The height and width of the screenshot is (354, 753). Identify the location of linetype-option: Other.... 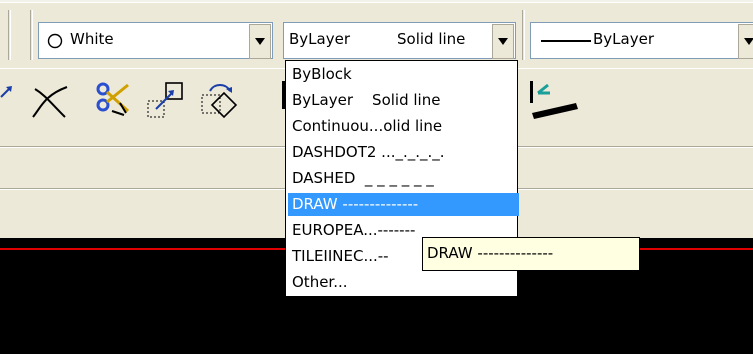
(403, 282).